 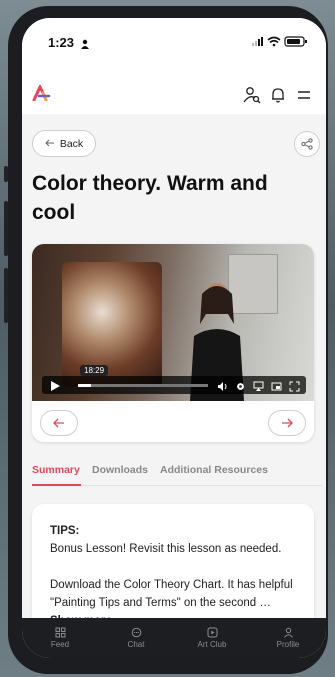 What do you see at coordinates (71, 143) in the screenshot?
I see `back-button-label: Back` at bounding box center [71, 143].